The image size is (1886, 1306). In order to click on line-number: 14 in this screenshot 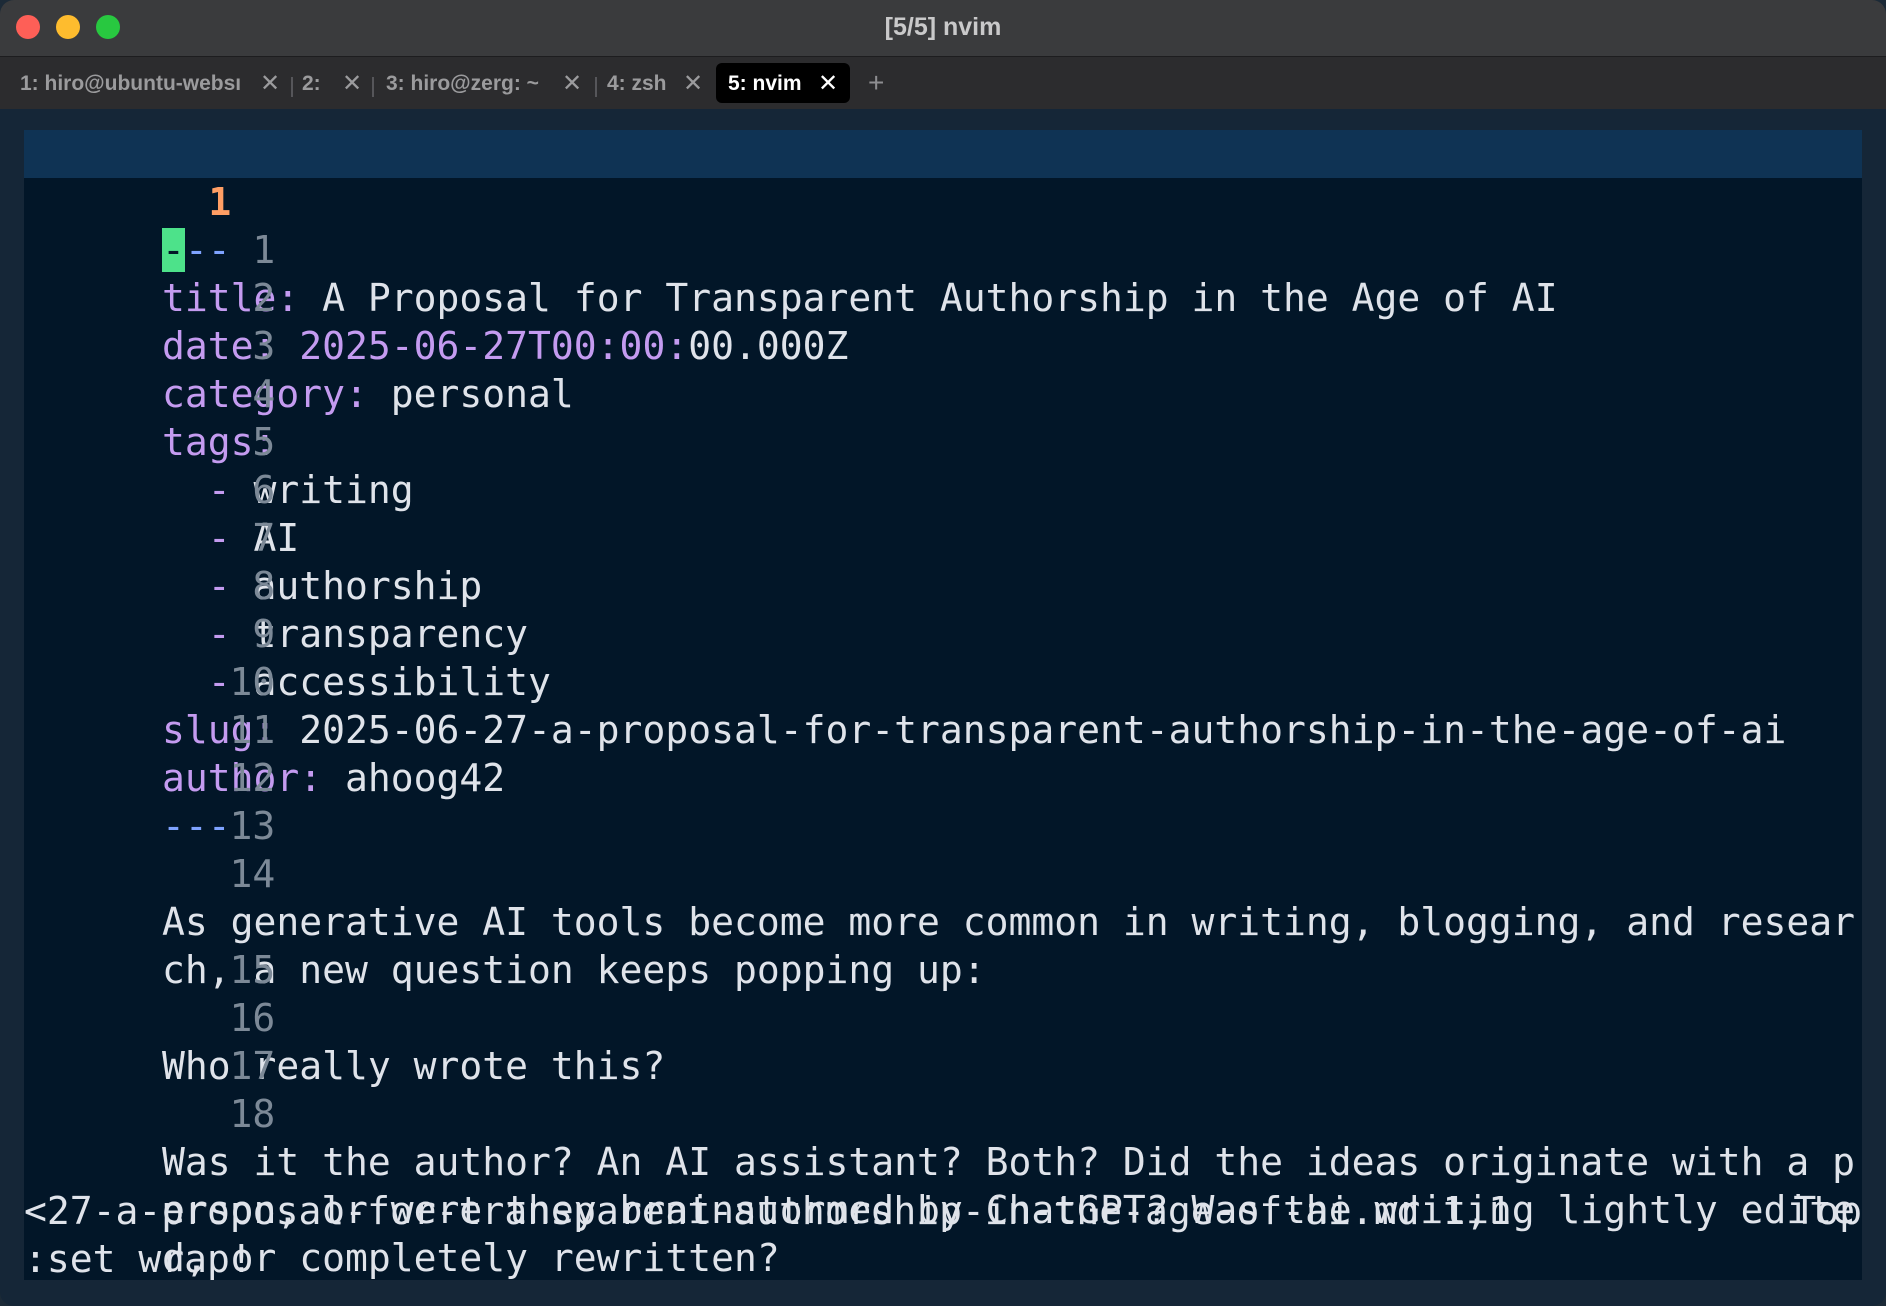, I will do `click(252, 874)`.